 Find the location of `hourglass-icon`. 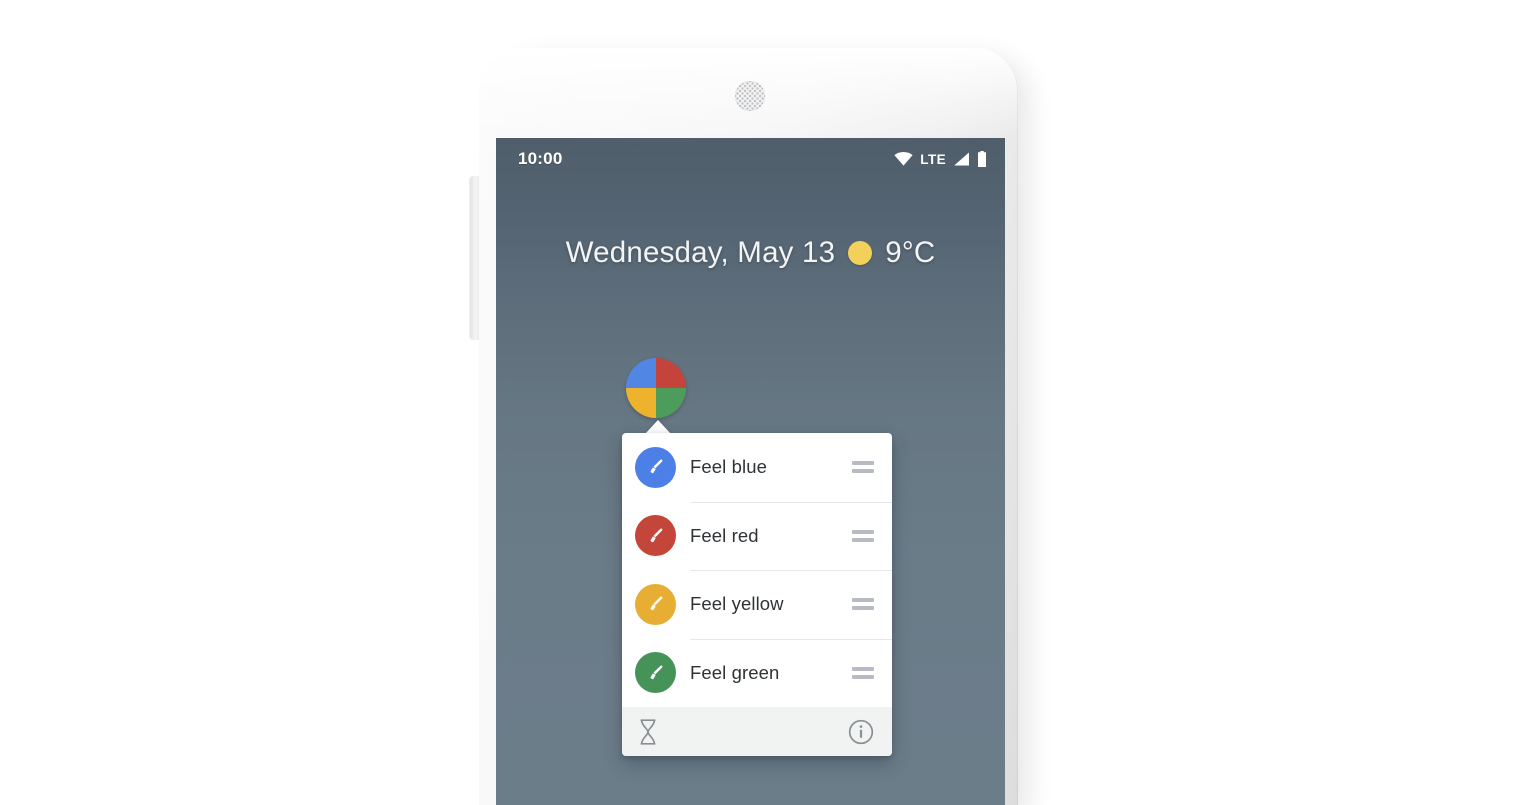

hourglass-icon is located at coordinates (648, 731).